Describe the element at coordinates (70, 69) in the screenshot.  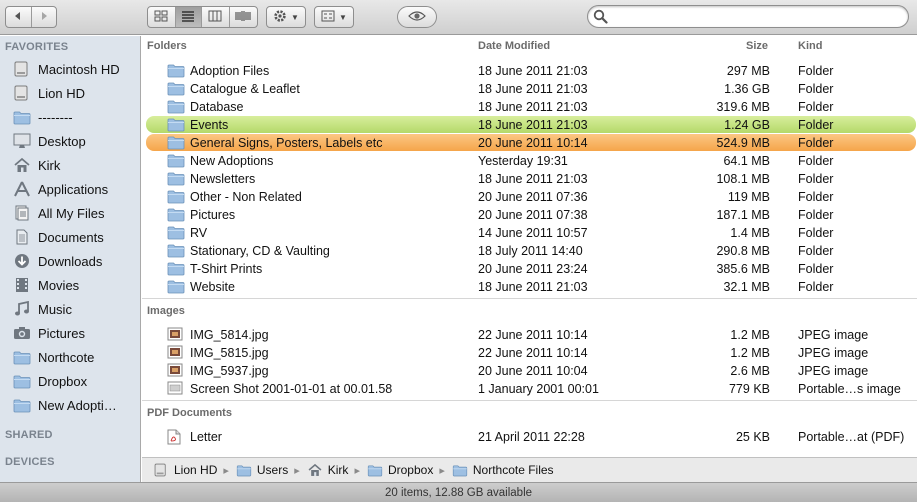
I see `sidebar-item: Macintosh HD` at that location.